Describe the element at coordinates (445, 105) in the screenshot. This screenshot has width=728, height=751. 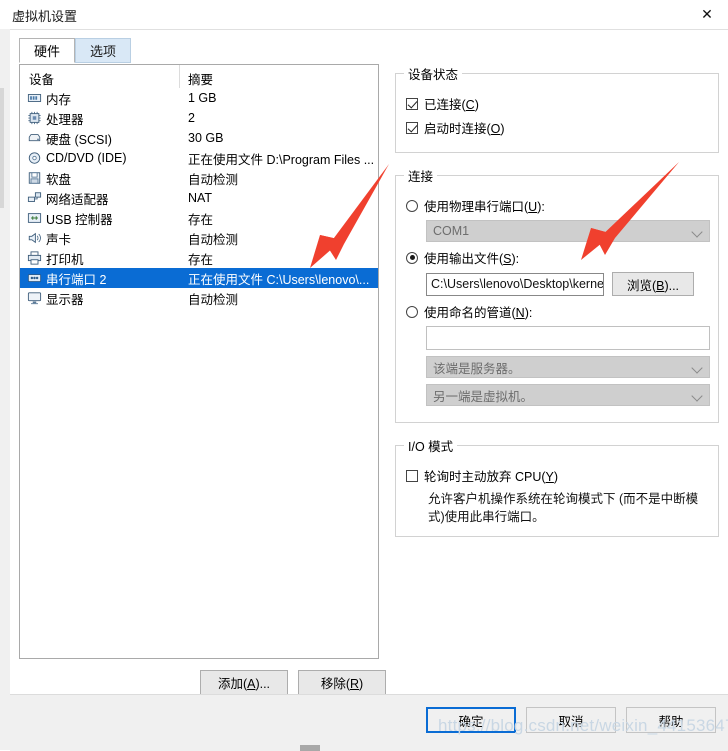
I see `connected-label-prefix: 已连接(` at that location.